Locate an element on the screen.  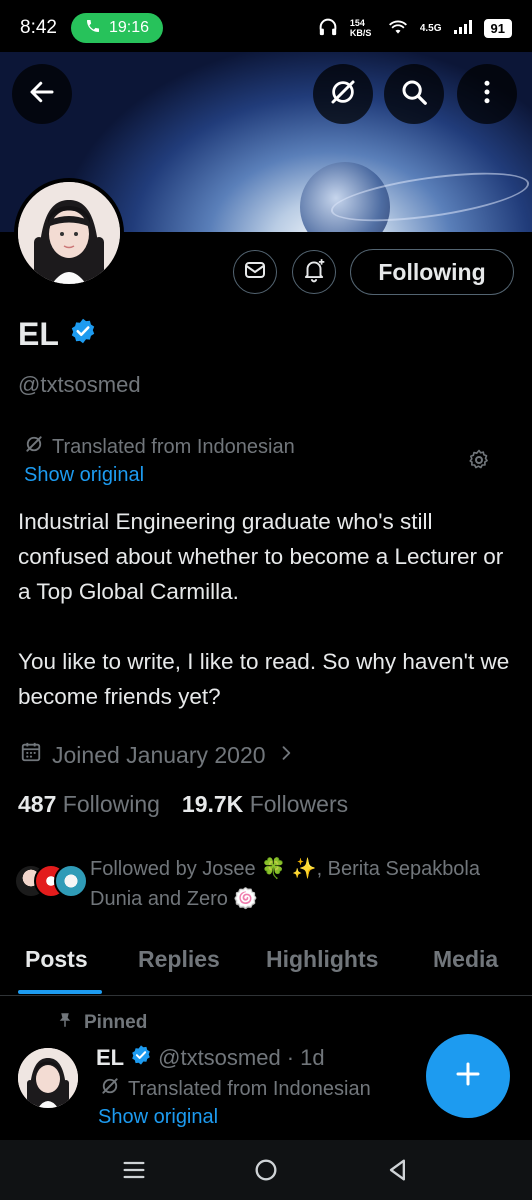
back-triangle-icon is located at coordinates (398, 1173).